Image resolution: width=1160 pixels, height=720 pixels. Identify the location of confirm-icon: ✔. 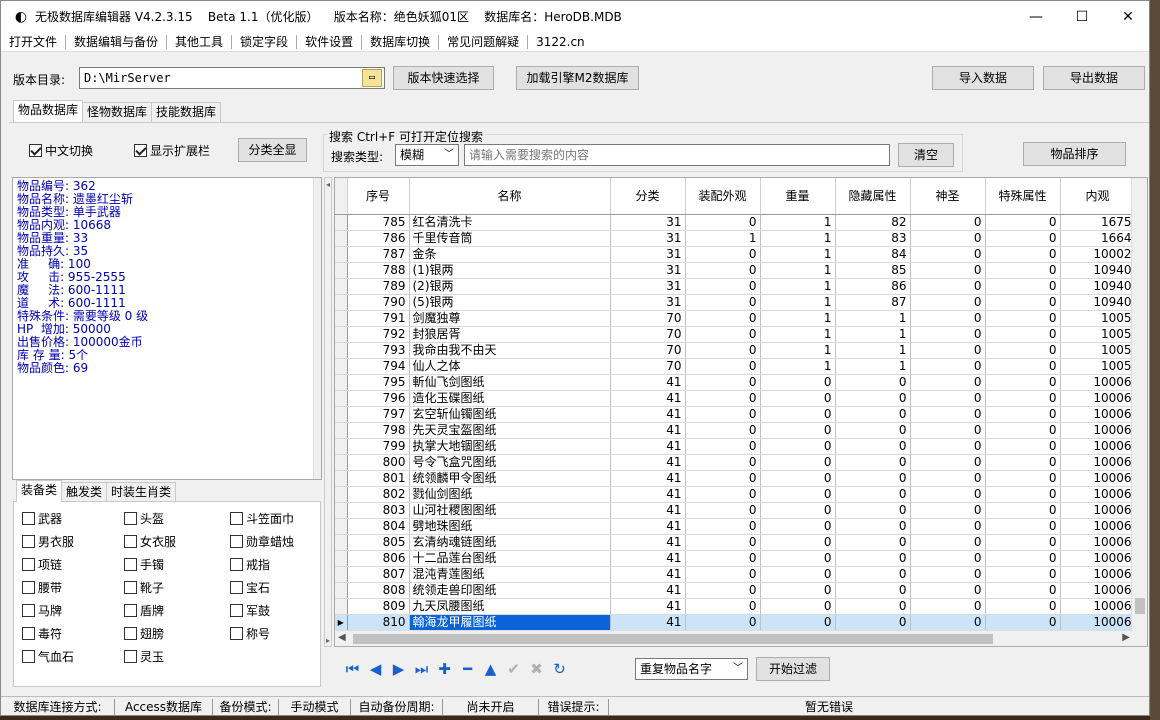
(513, 669).